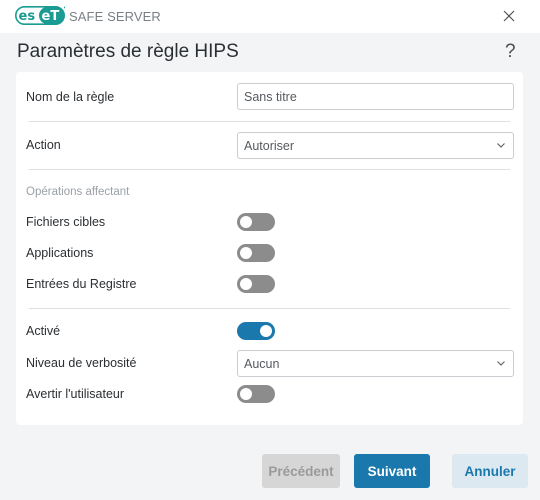 This screenshot has height=500, width=540. Describe the element at coordinates (66, 222) in the screenshot. I see `target-files-label: Fichiers cibles` at that location.